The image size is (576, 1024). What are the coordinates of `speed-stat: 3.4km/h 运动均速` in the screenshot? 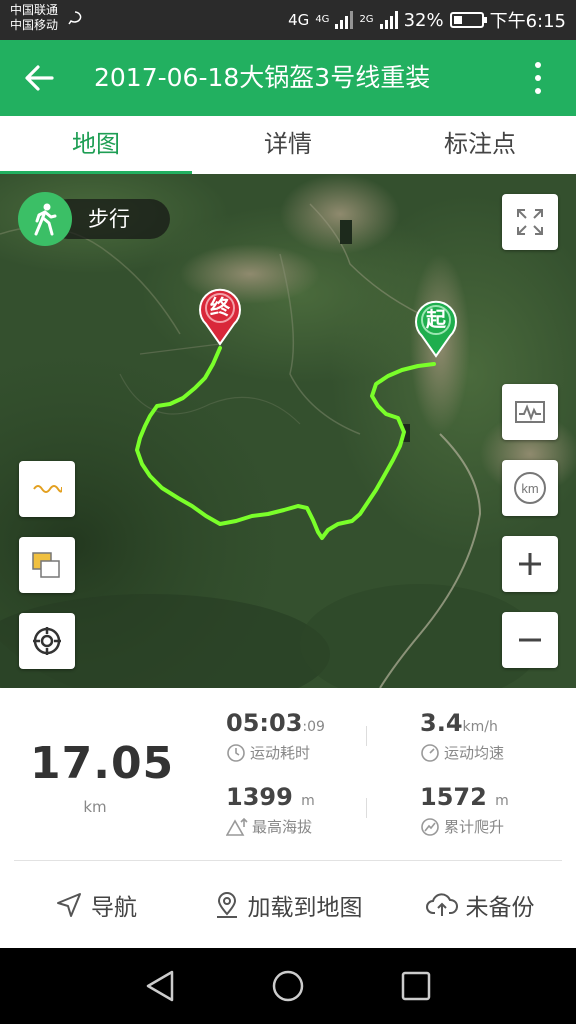 It's located at (462, 736).